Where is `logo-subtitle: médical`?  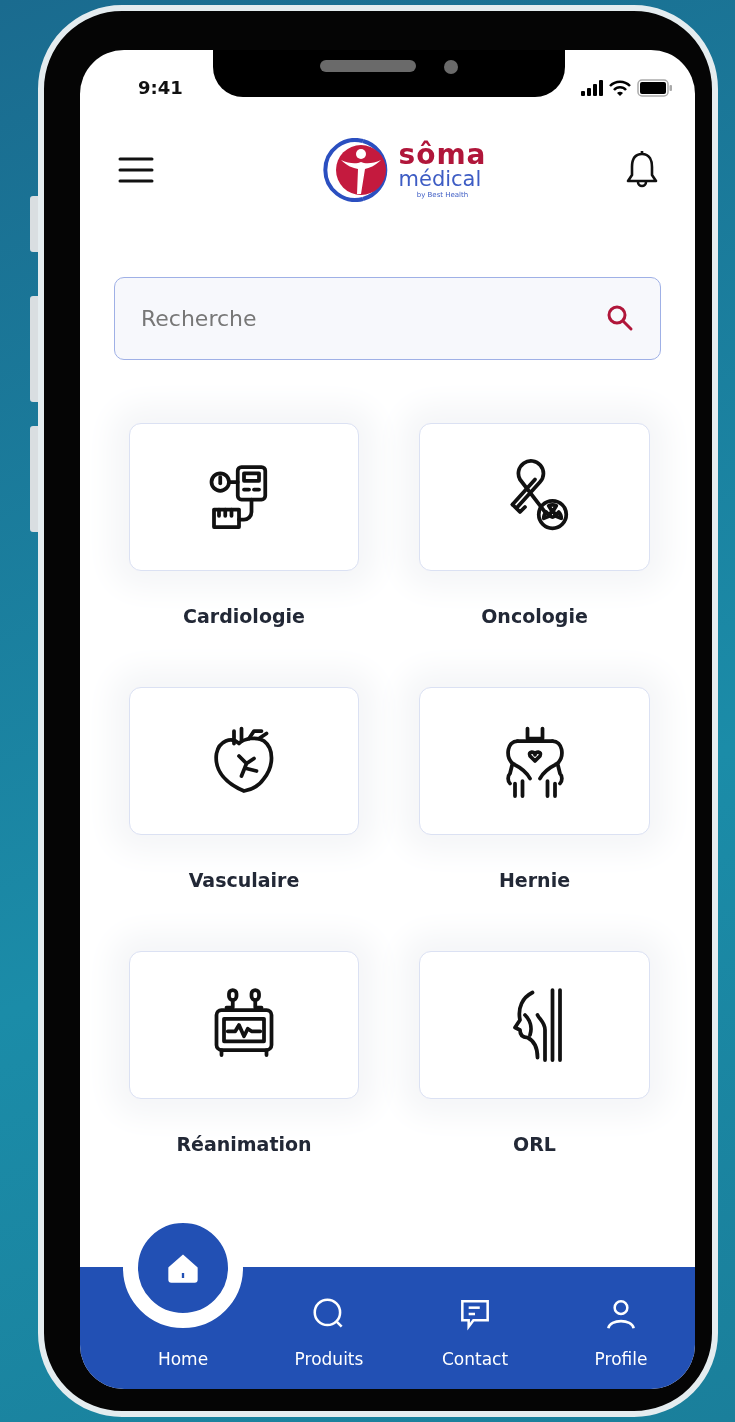 logo-subtitle: médical is located at coordinates (440, 179).